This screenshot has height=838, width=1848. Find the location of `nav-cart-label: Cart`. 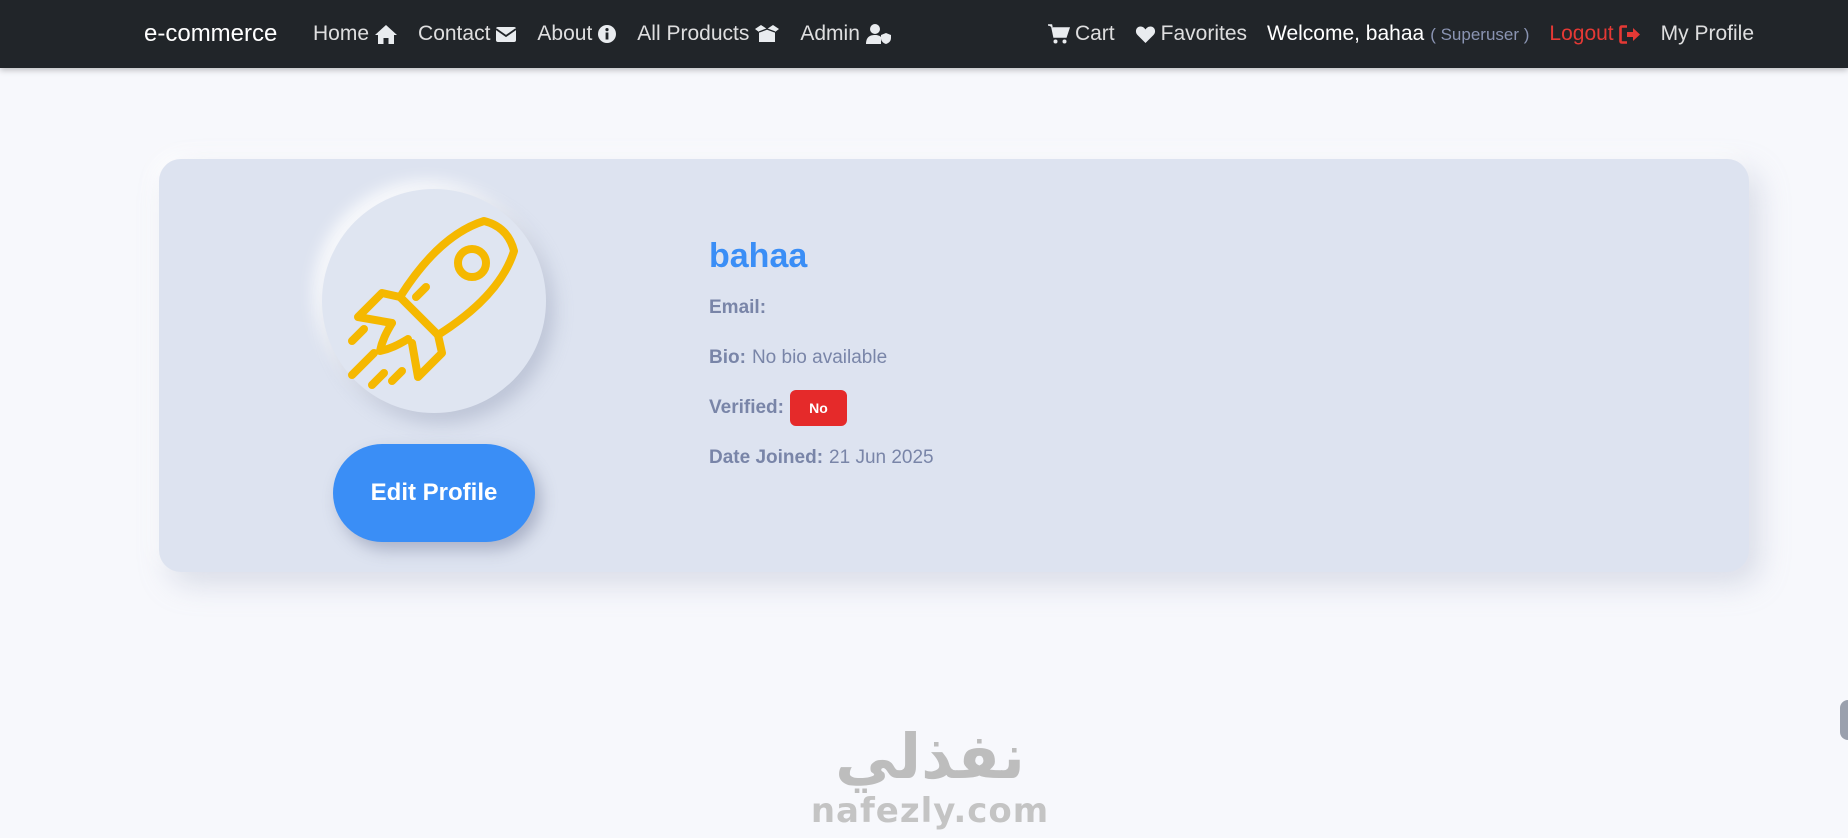

nav-cart-label: Cart is located at coordinates (1094, 33).